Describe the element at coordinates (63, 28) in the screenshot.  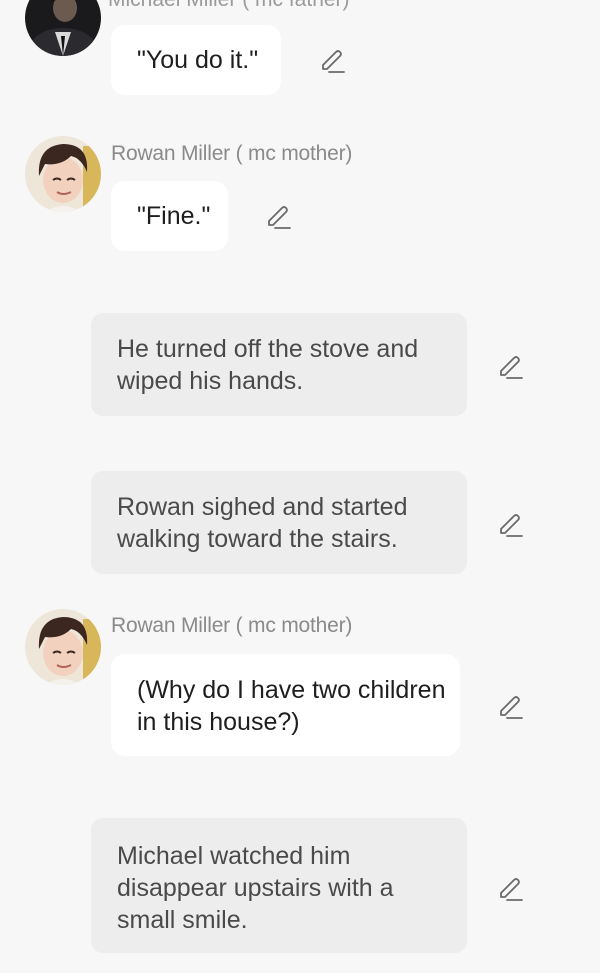
I see `avatar-michael` at that location.